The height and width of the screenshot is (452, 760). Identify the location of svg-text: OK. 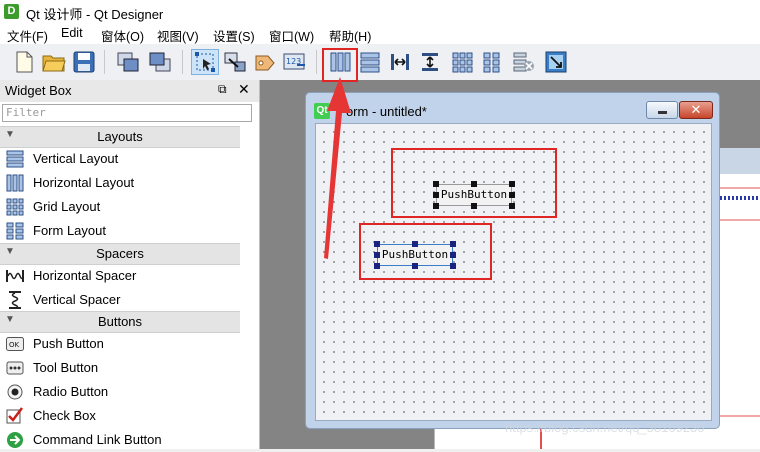
(14, 345).